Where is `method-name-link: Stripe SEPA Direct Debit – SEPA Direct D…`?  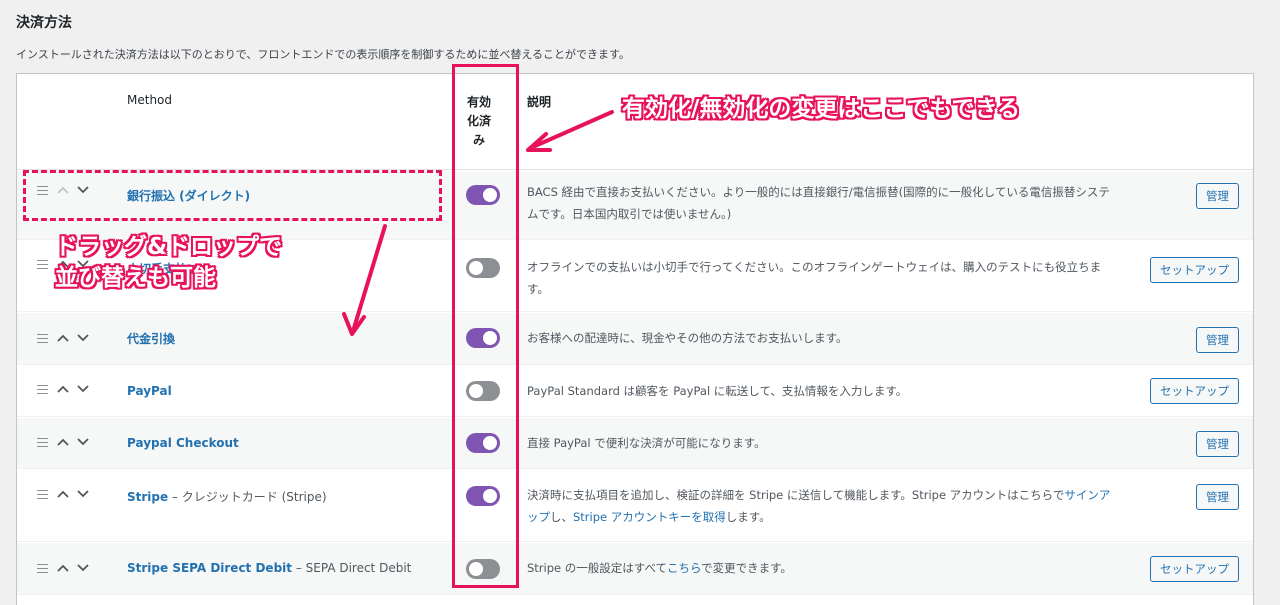
method-name-link: Stripe SEPA Direct Debit – SEPA Direct D… is located at coordinates (269, 568).